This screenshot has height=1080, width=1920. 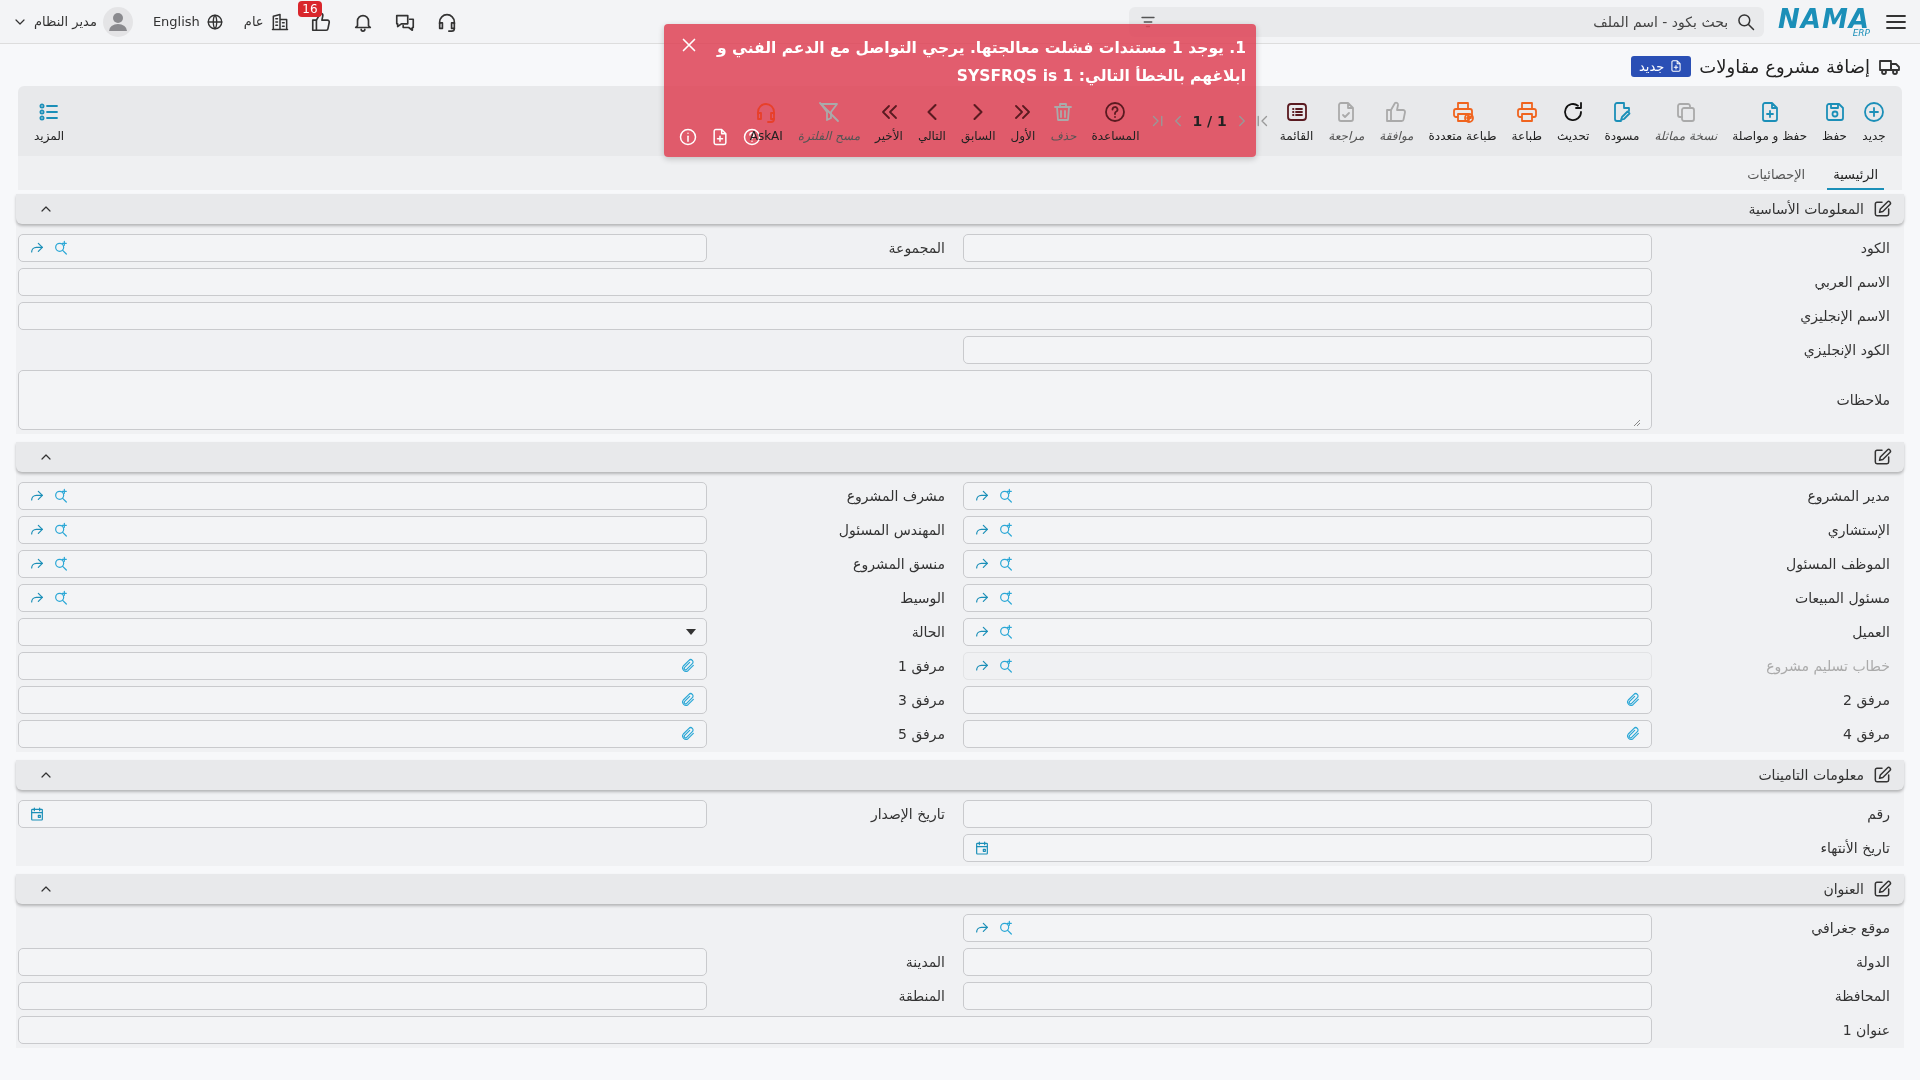 I want to click on language-selector: English, so click(x=188, y=21).